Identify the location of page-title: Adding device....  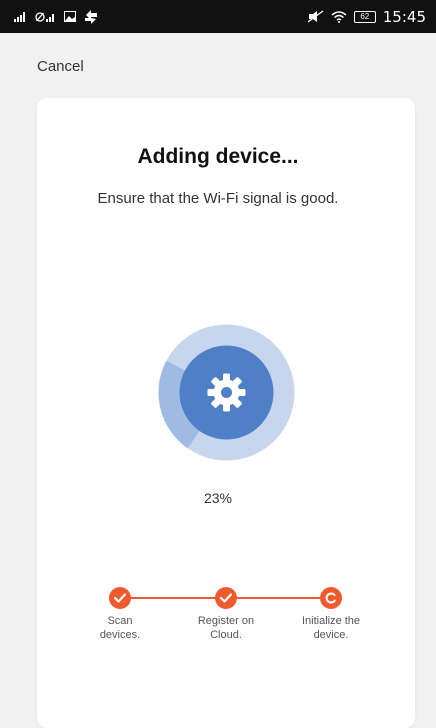
(218, 156).